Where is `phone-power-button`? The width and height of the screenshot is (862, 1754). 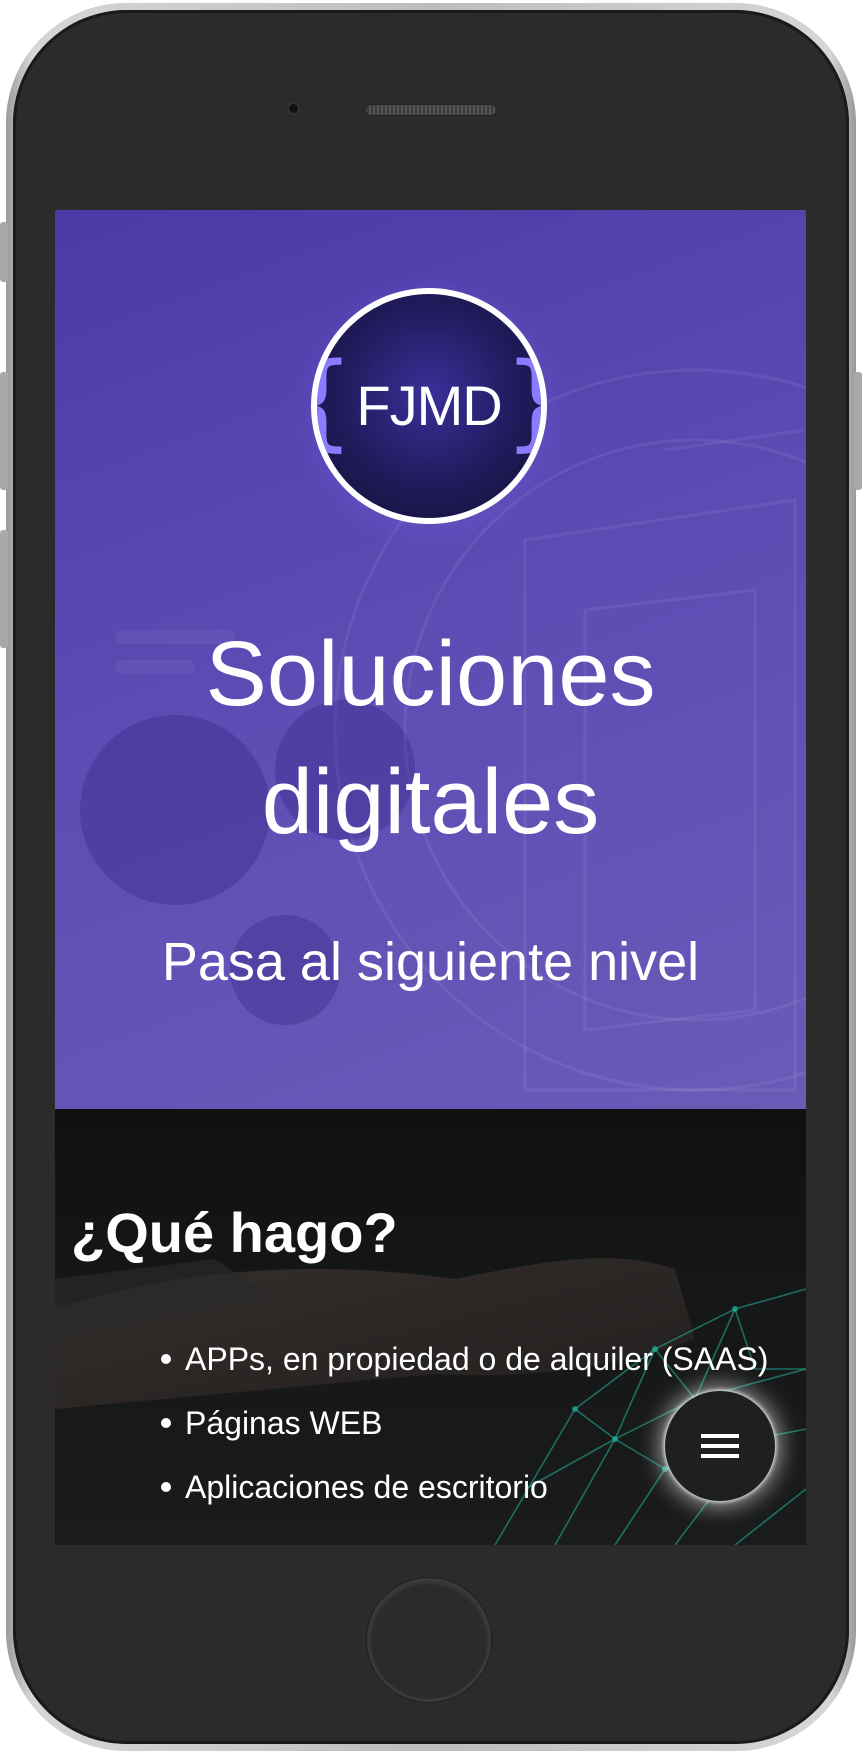 phone-power-button is located at coordinates (858, 431).